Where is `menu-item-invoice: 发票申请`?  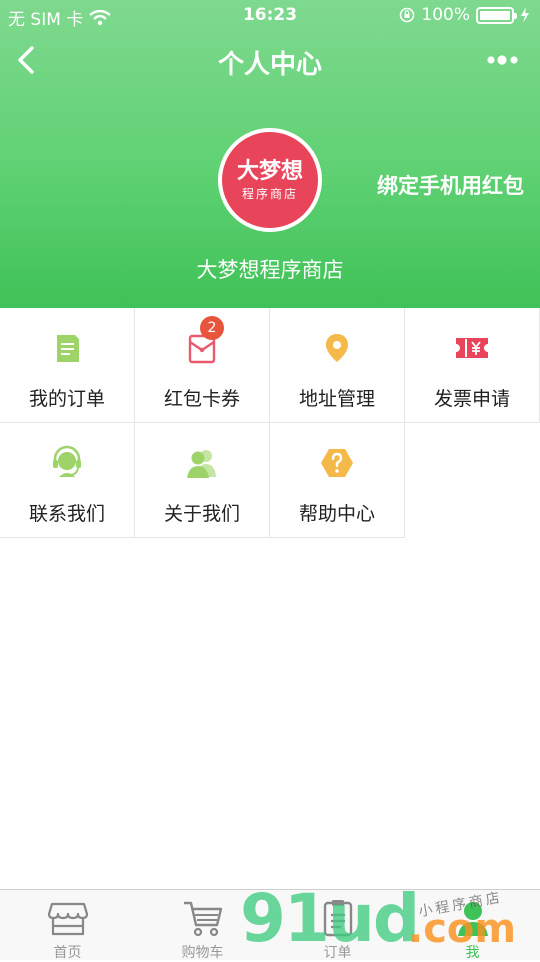
menu-item-invoice: 发票申请 is located at coordinates (472, 365).